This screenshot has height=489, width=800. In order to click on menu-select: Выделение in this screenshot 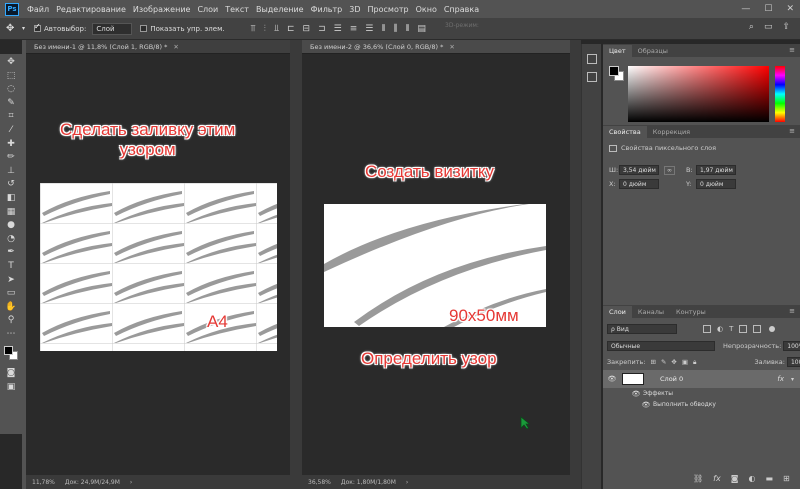, I will do `click(280, 9)`.